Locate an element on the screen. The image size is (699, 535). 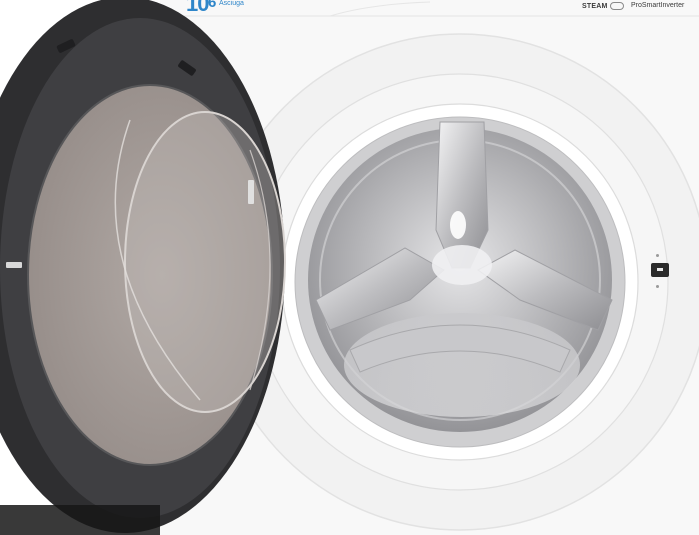
capacity-wash-value: 10 is located at coordinates (198, 8).